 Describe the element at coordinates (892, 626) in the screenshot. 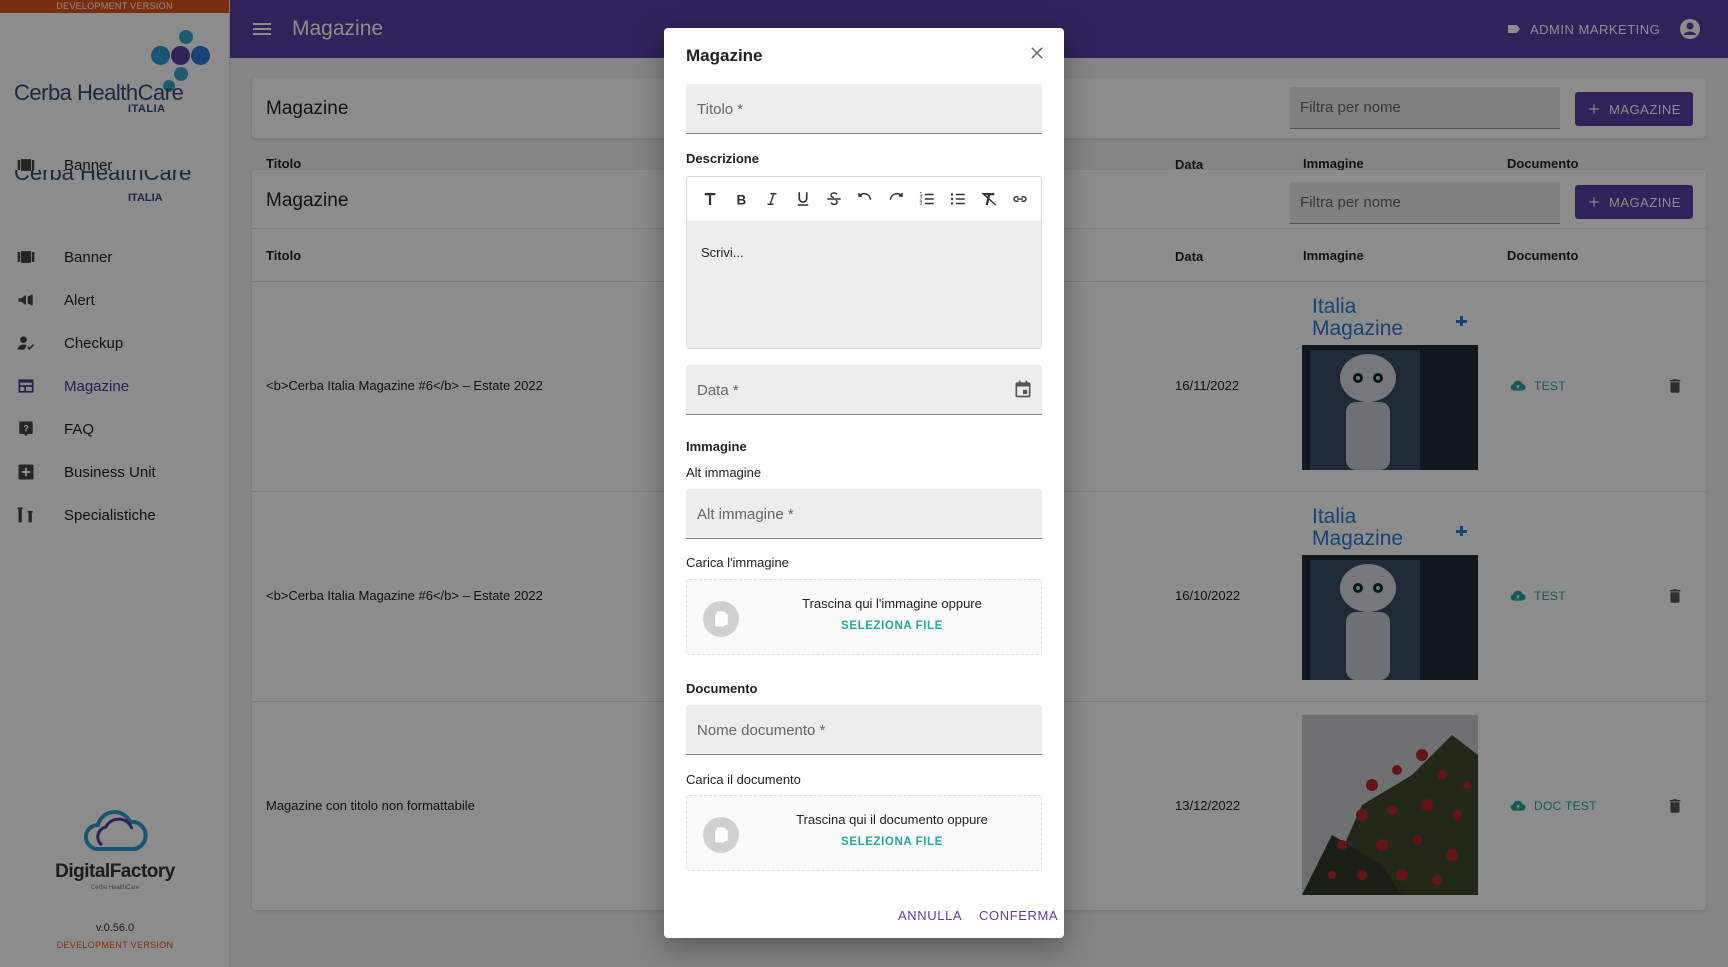

I see `select-image-file-button: SELEZIONA FILE` at that location.